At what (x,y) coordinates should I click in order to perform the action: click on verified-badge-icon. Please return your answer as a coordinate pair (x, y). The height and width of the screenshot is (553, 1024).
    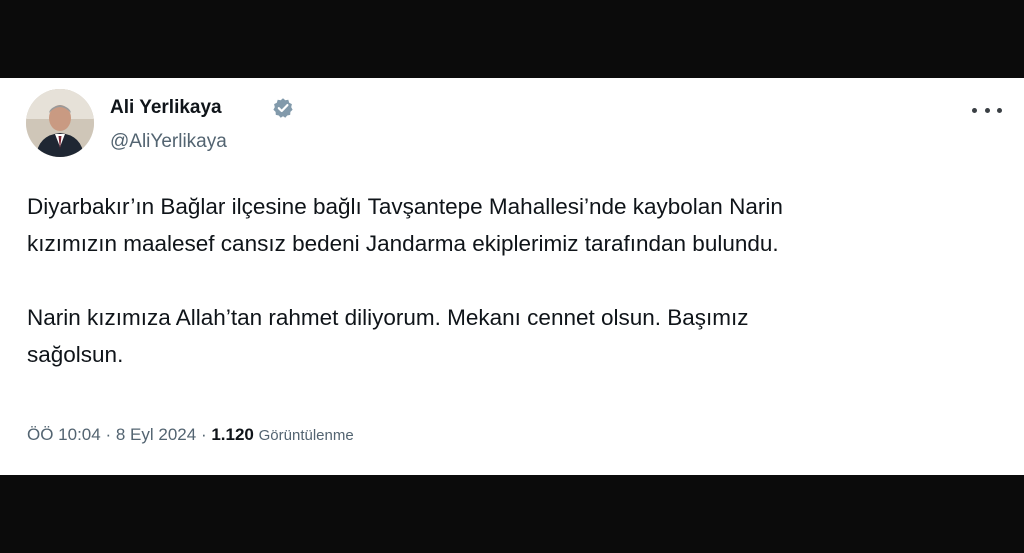
    Looking at the image, I should click on (283, 108).